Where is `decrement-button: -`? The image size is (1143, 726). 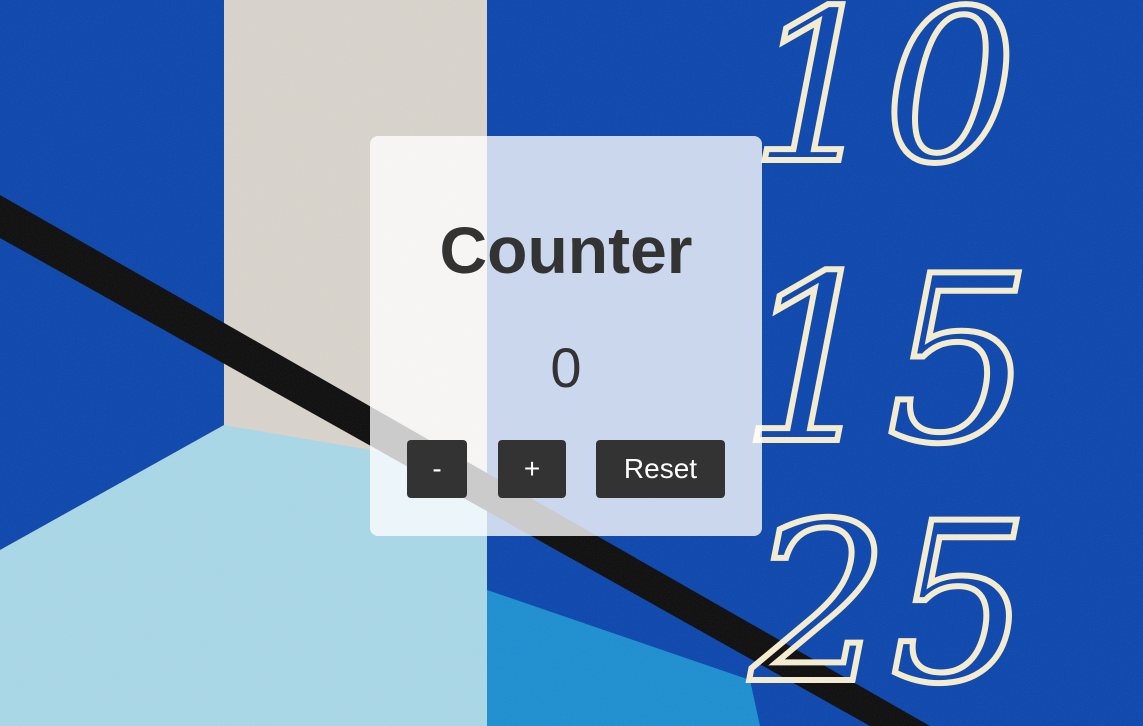
decrement-button: - is located at coordinates (437, 469).